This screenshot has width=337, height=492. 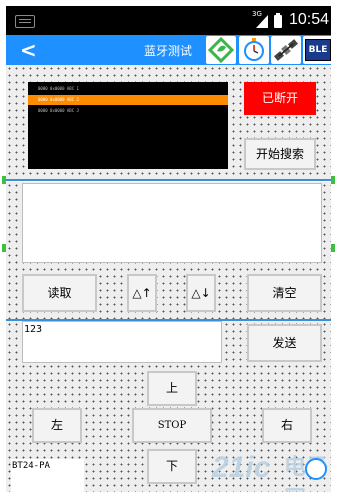 I want to click on backward-button: 下, so click(x=172, y=466).